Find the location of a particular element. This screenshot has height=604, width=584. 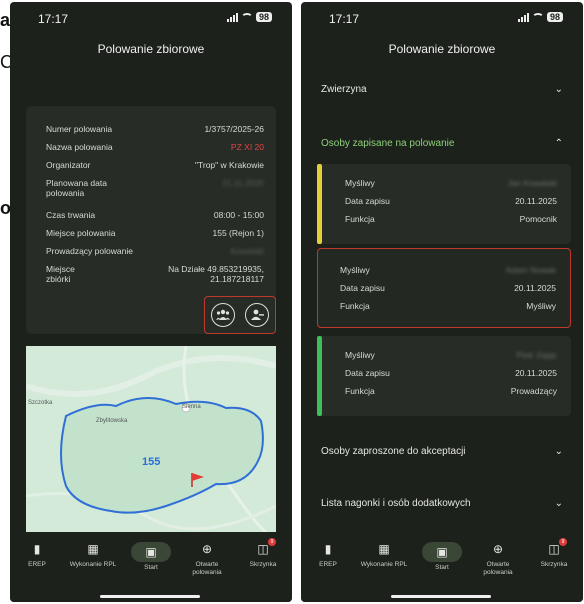

inbox-badge: 9 is located at coordinates (563, 542).